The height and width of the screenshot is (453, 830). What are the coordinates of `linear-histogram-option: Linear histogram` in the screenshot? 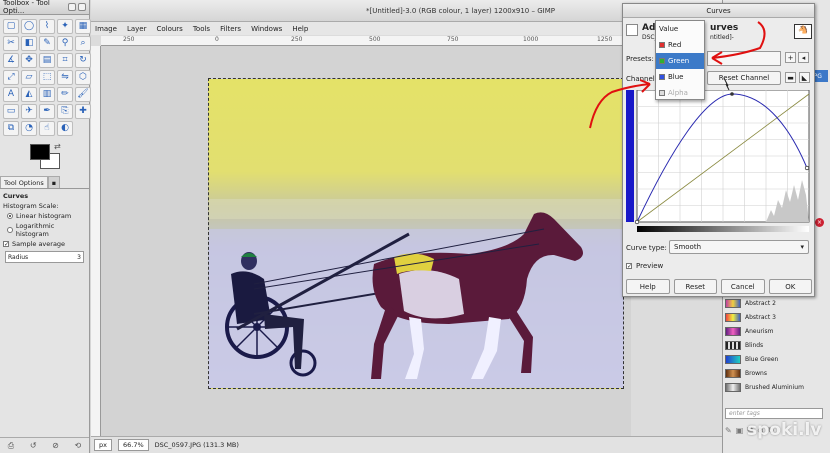 It's located at (46, 216).